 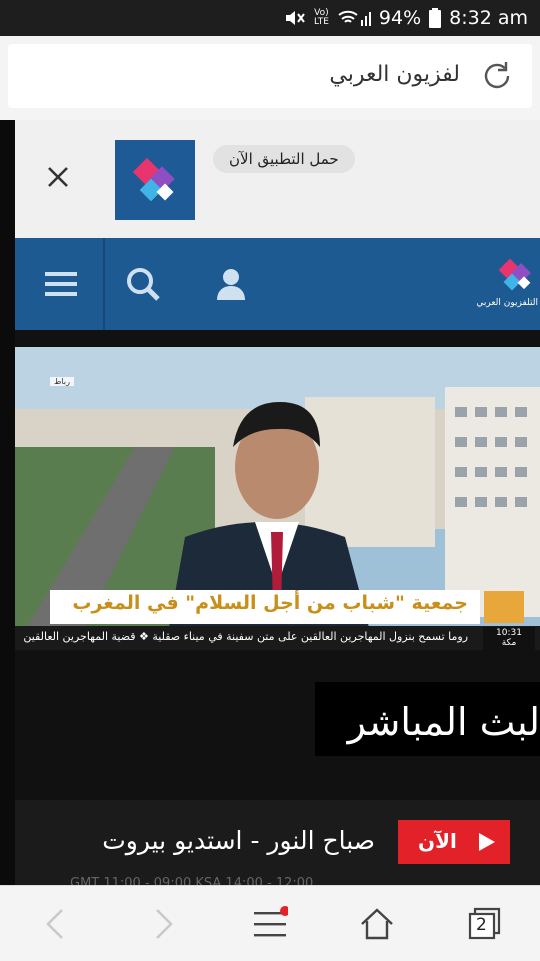 I want to click on lower-third-caption: جمعية "شباب من أجل السلام" في المغرب, so click(x=265, y=607).